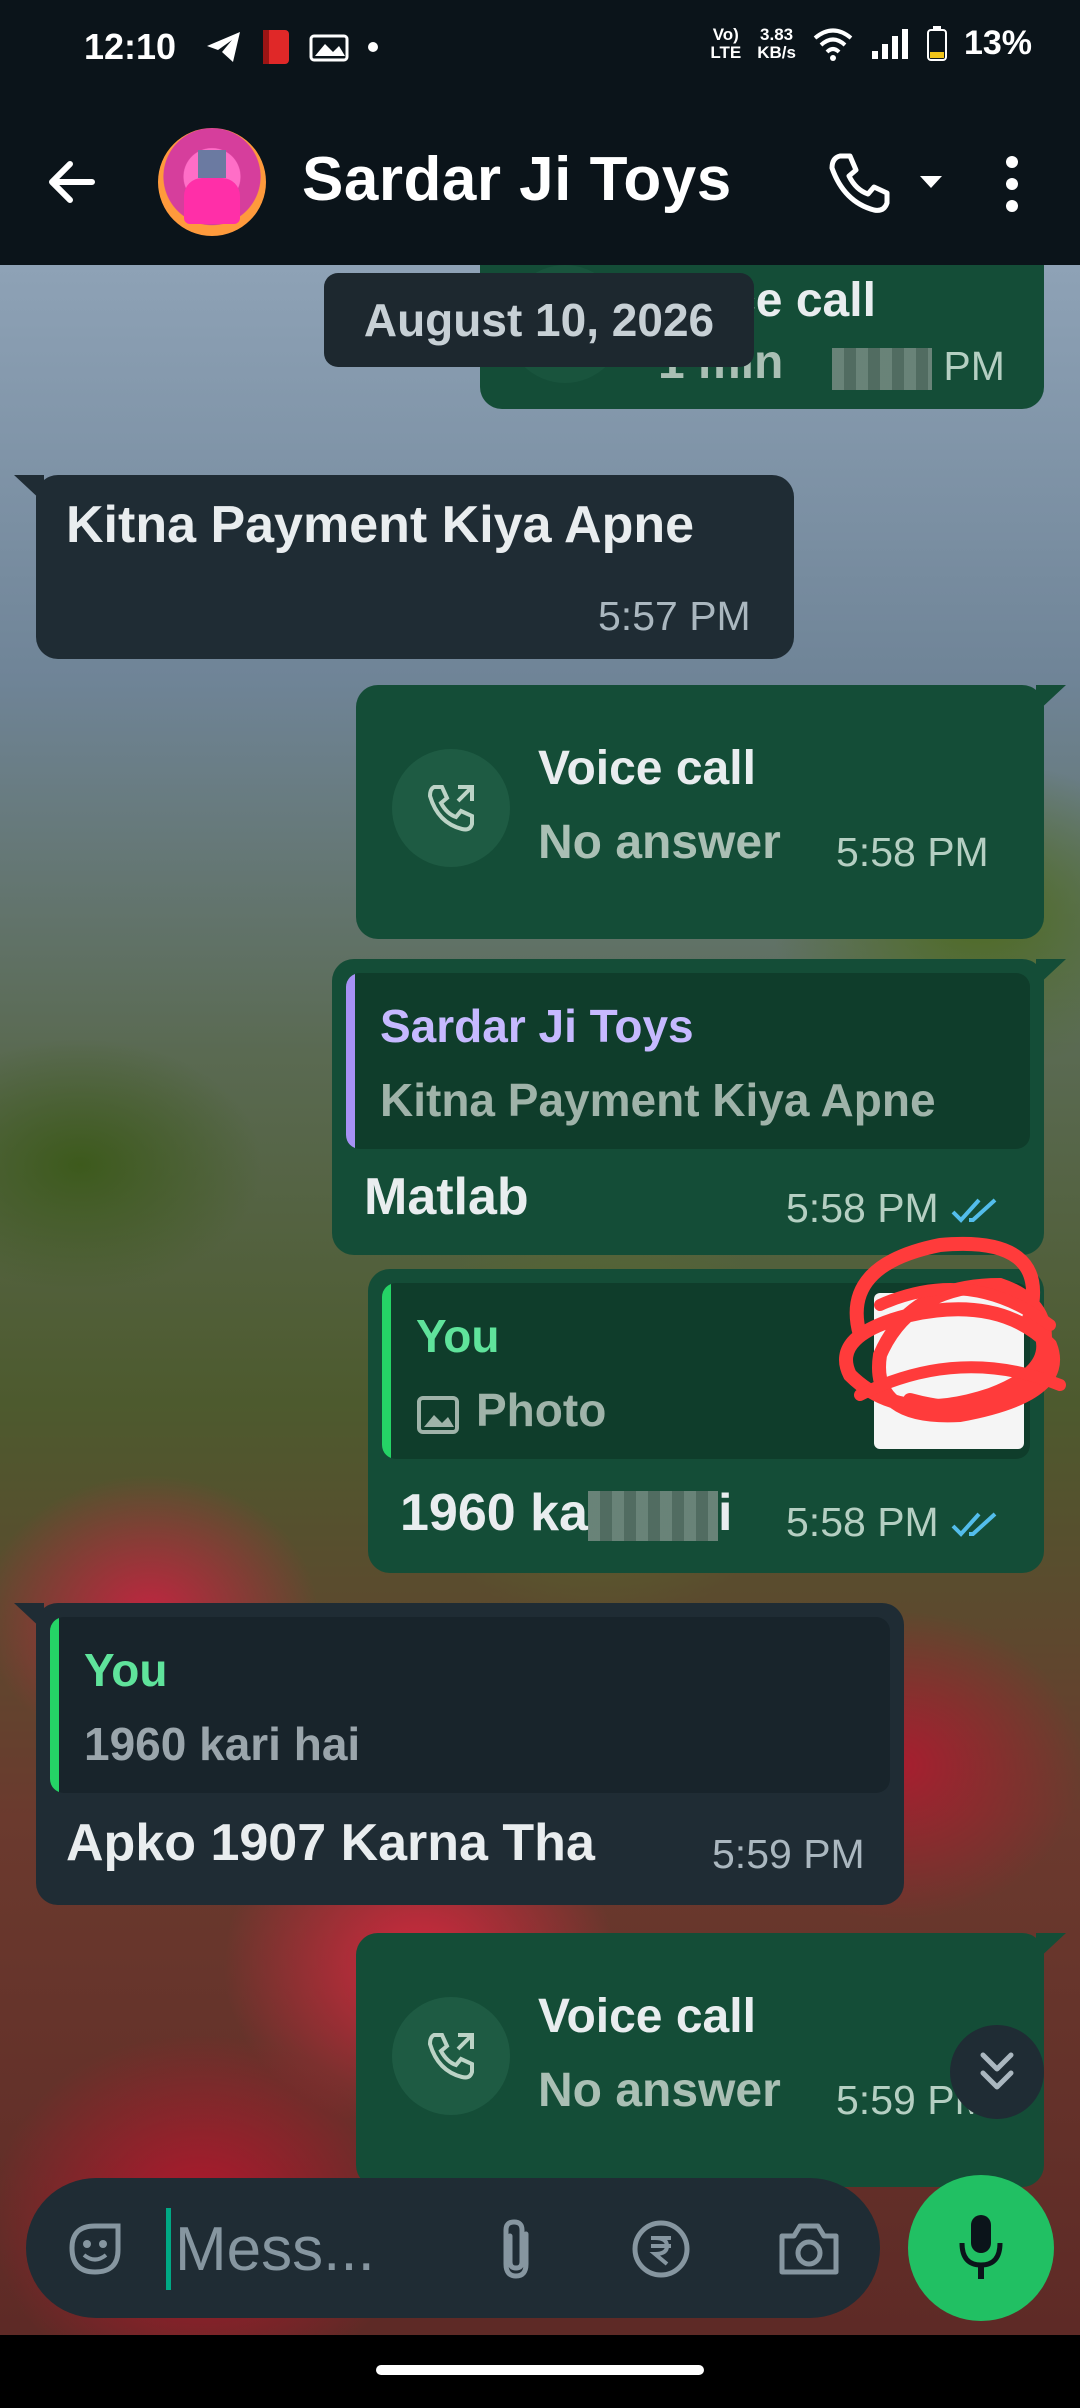 The image size is (1080, 2408). Describe the element at coordinates (326, 2249) in the screenshot. I see `message-input` at that location.